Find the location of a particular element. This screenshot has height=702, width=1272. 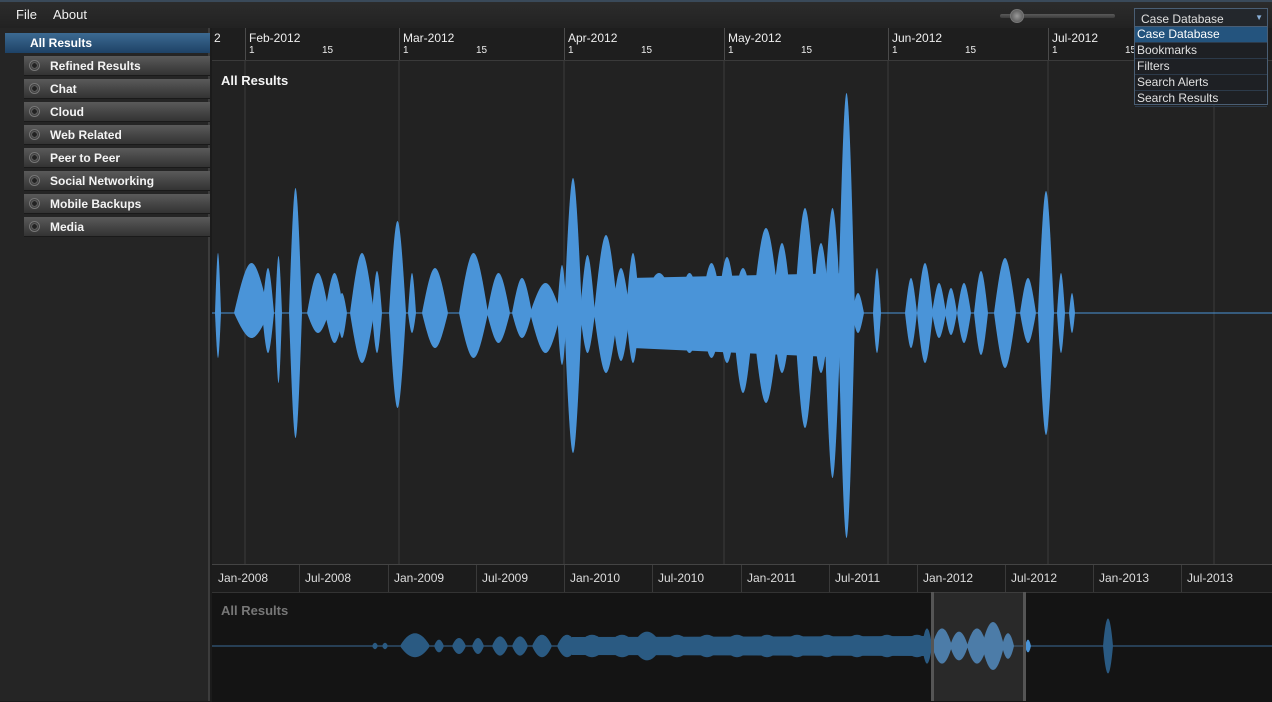

sidebar-item-social-networking: Social Networking is located at coordinates (117, 181).